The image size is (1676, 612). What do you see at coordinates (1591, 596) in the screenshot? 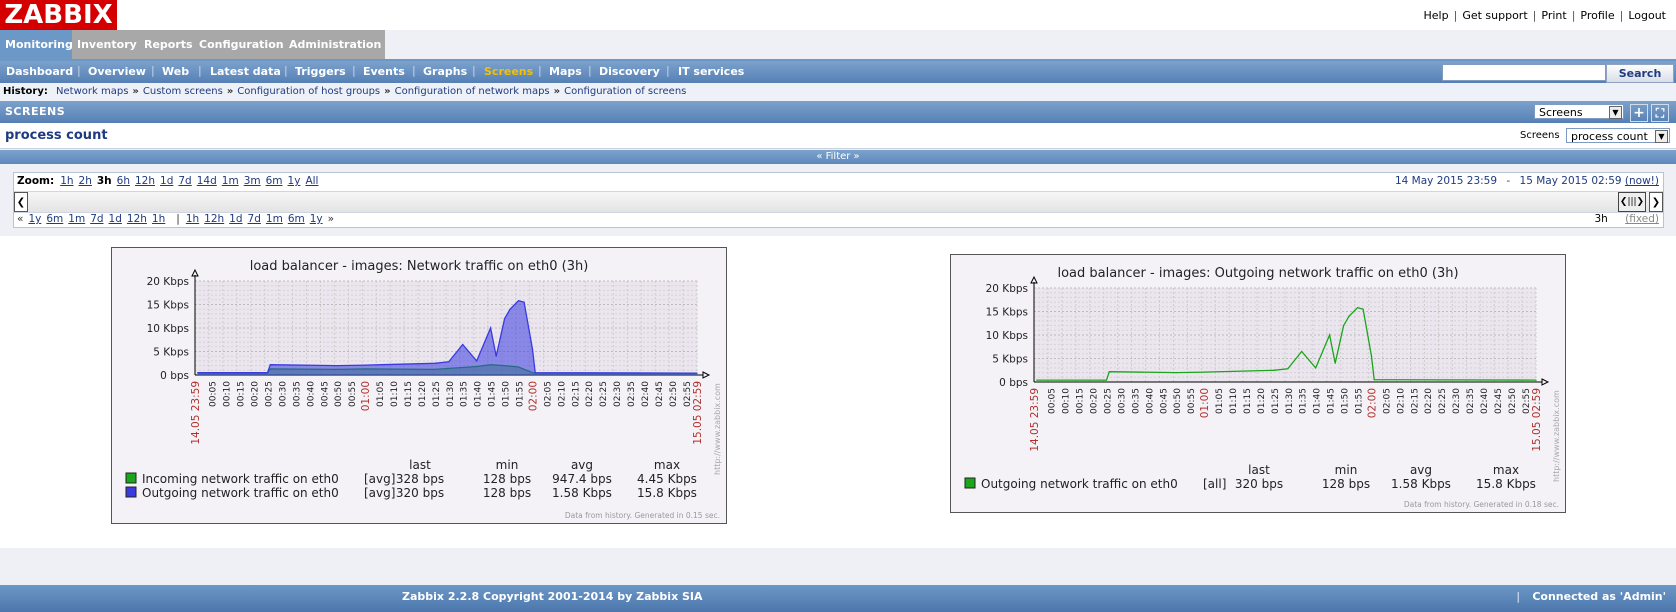
I see `connected-as: | Connected as 'Admin'` at bounding box center [1591, 596].